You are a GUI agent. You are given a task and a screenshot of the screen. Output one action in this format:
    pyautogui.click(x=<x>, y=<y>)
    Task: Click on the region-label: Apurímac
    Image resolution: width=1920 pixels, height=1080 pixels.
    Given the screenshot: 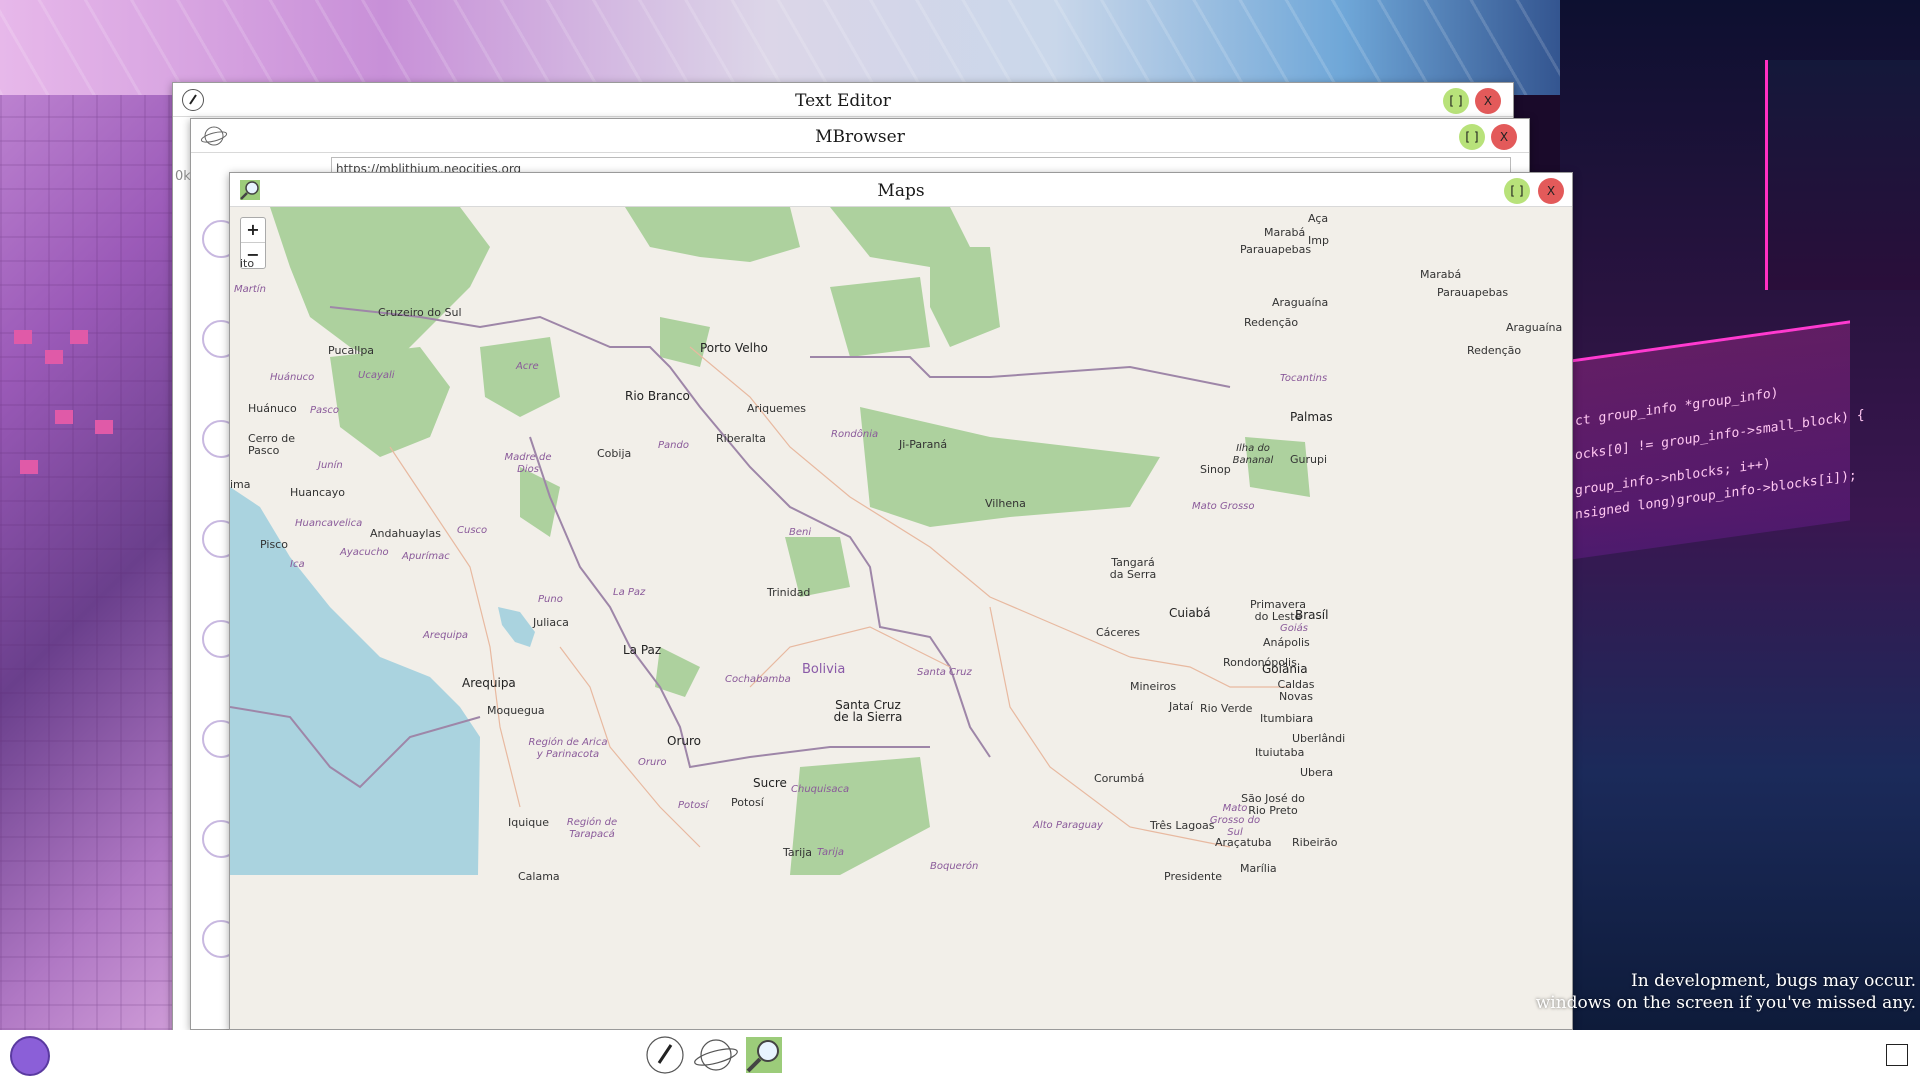 What is the action you would take?
    pyautogui.click(x=426, y=556)
    